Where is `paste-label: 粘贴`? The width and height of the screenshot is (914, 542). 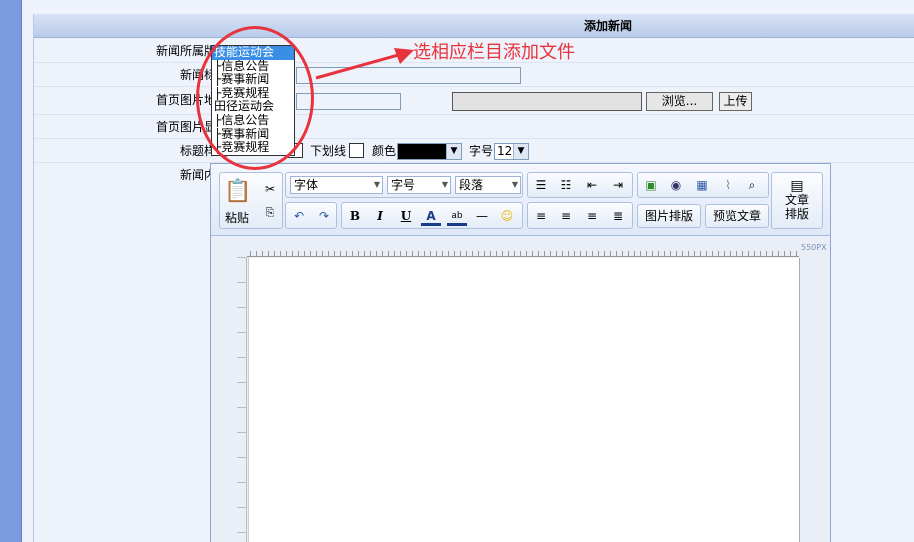
paste-label: 粘贴 is located at coordinates (237, 217).